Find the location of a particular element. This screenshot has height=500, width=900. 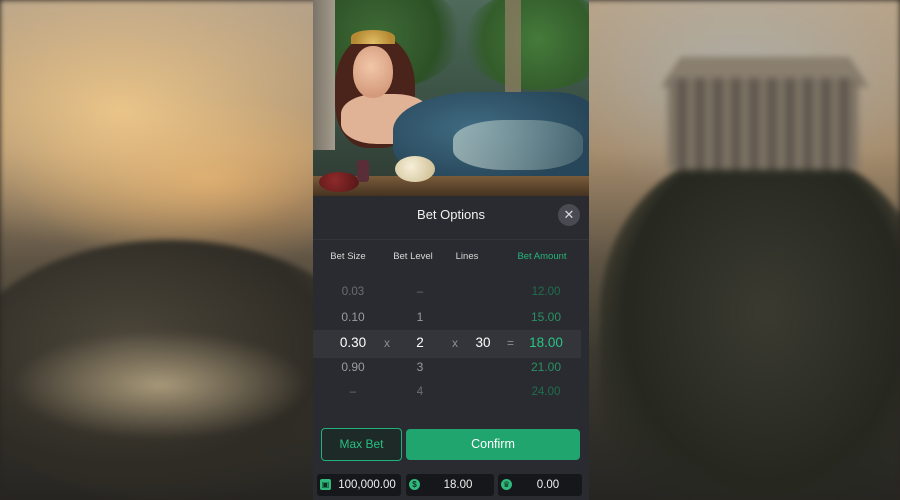

bet-size-option: 0.10 is located at coordinates (353, 317).